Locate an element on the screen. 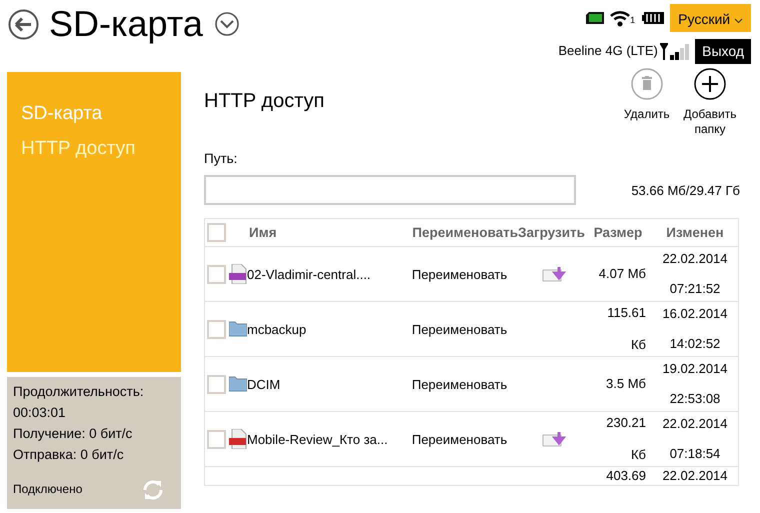 The width and height of the screenshot is (760, 513). file-size: 403.69 is located at coordinates (626, 476).